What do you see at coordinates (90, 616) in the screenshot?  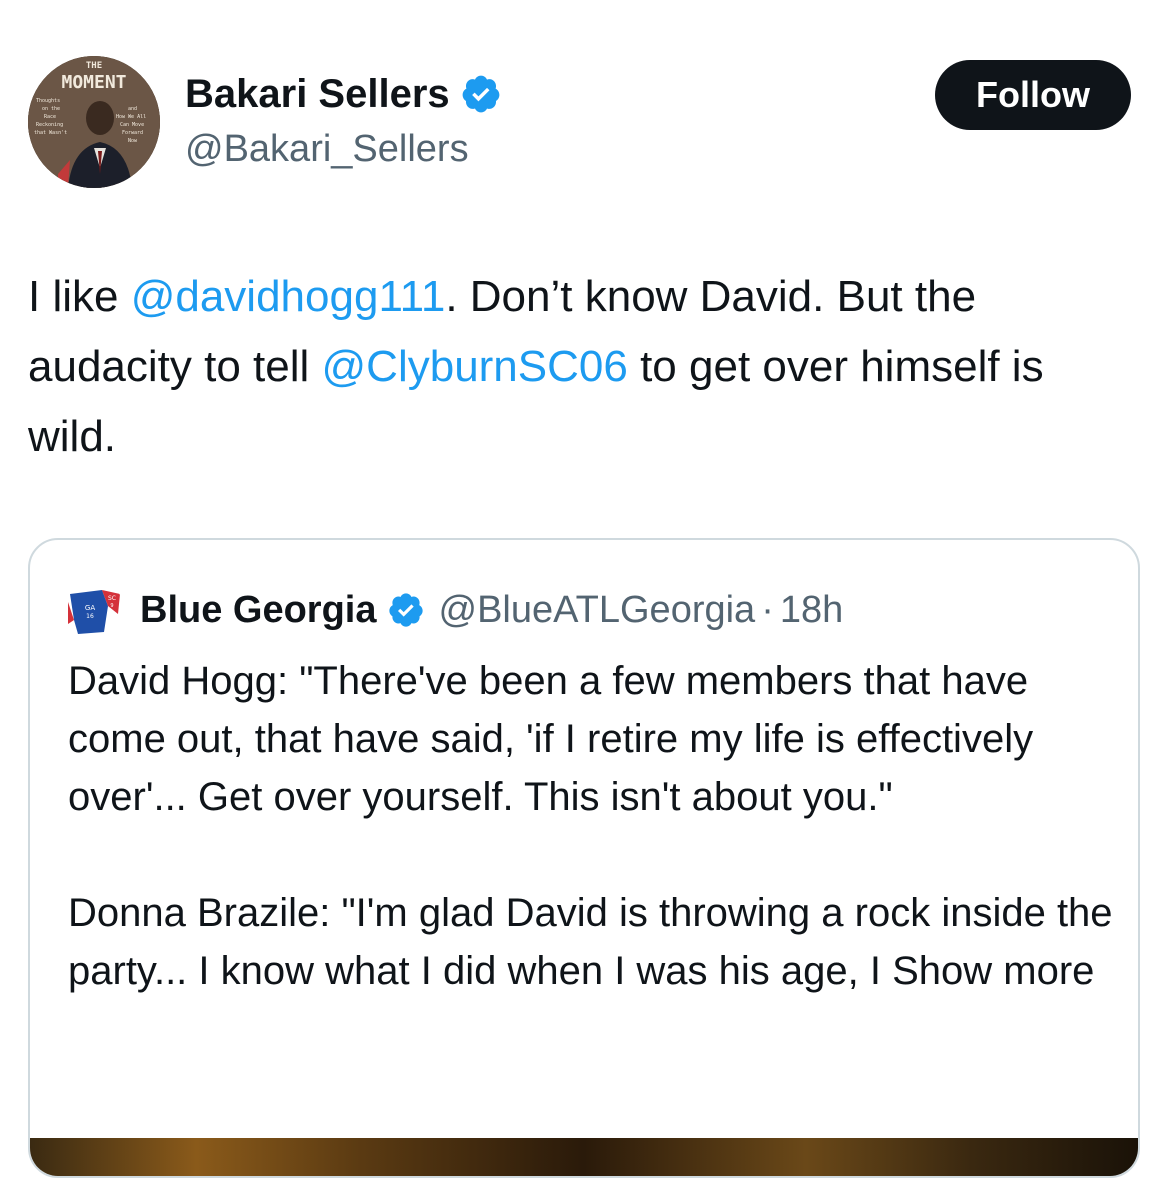 I see `avatar-ga-number: 16` at bounding box center [90, 616].